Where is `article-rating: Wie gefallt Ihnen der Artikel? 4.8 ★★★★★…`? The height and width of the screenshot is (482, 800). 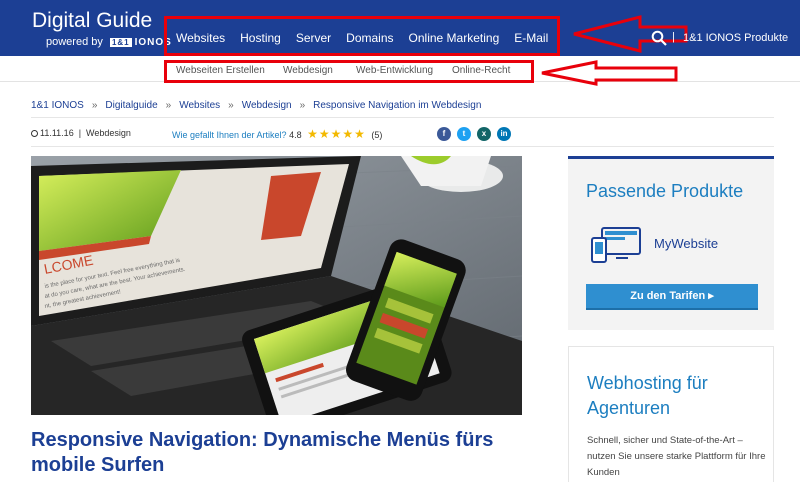 article-rating: Wie gefallt Ihnen der Artikel? 4.8 ★★★★★… is located at coordinates (277, 134).